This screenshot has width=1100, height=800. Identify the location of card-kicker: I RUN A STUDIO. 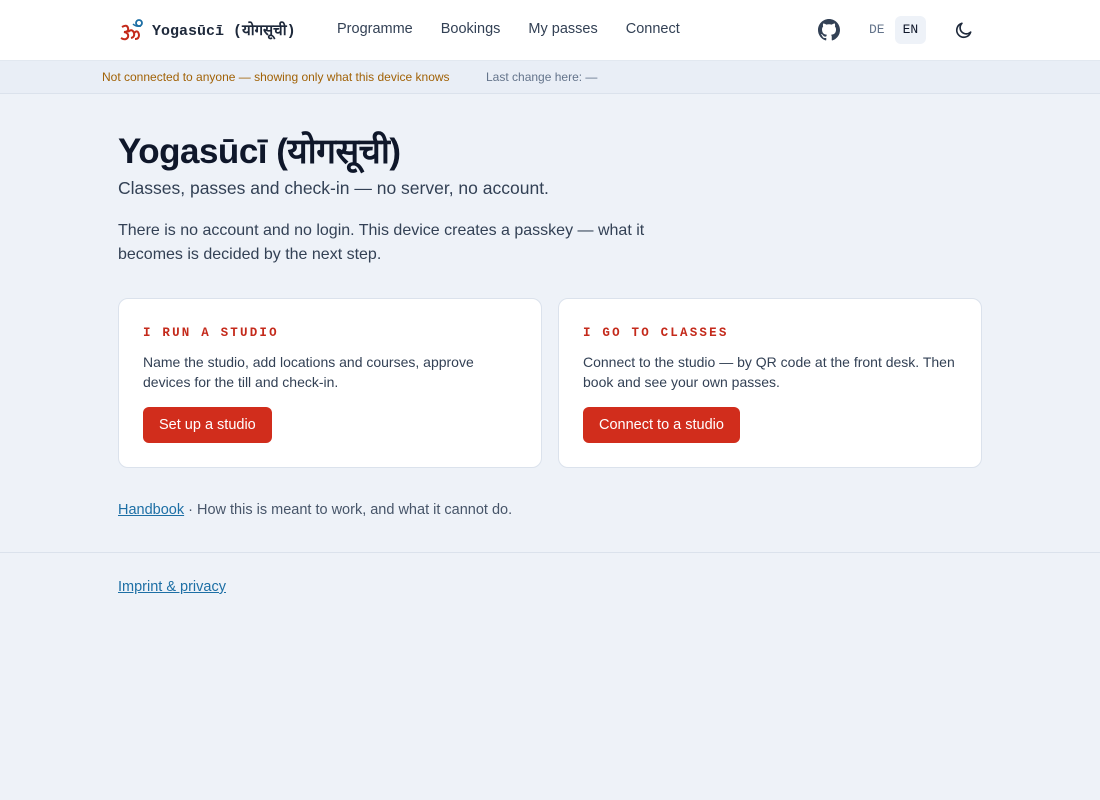
(211, 333).